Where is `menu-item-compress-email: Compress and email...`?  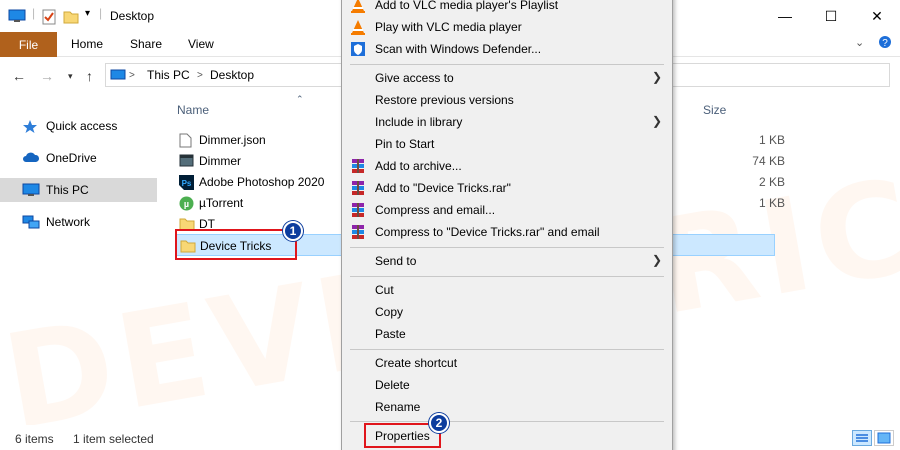 menu-item-compress-email: Compress and email... is located at coordinates (507, 210).